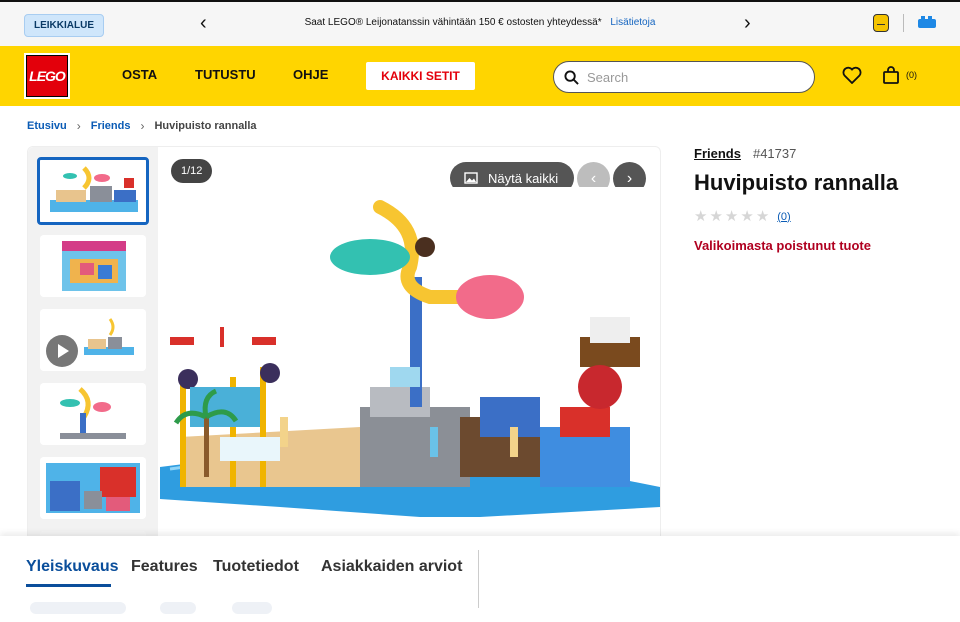  I want to click on search-icon, so click(571, 77).